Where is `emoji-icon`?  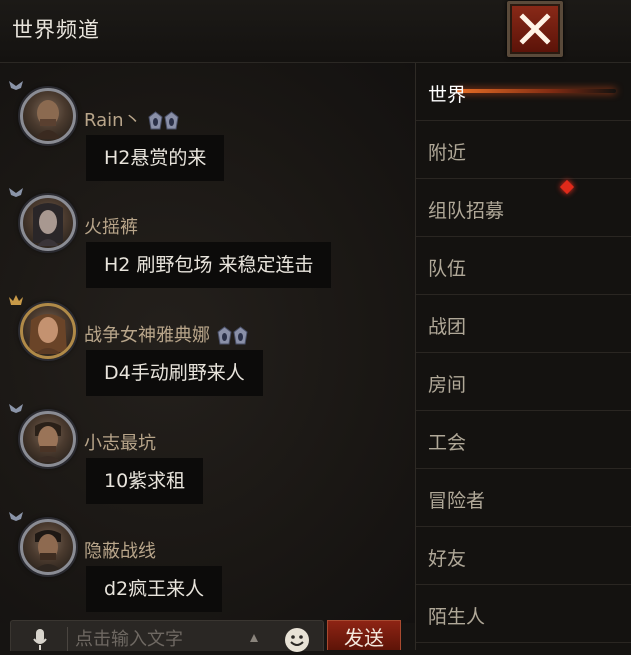 emoji-icon is located at coordinates (297, 640).